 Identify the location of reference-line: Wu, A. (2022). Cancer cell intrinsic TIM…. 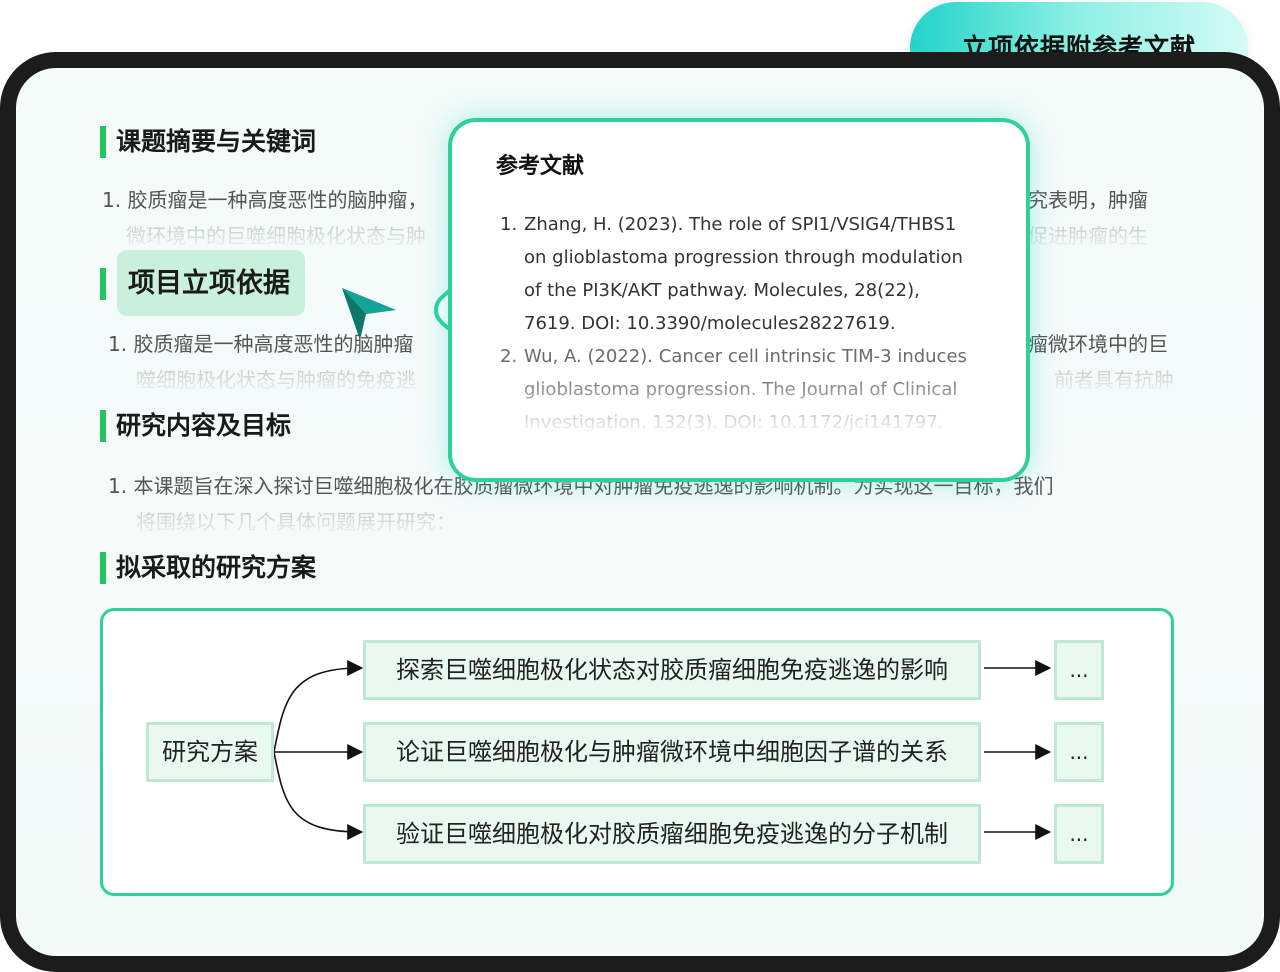
(745, 356).